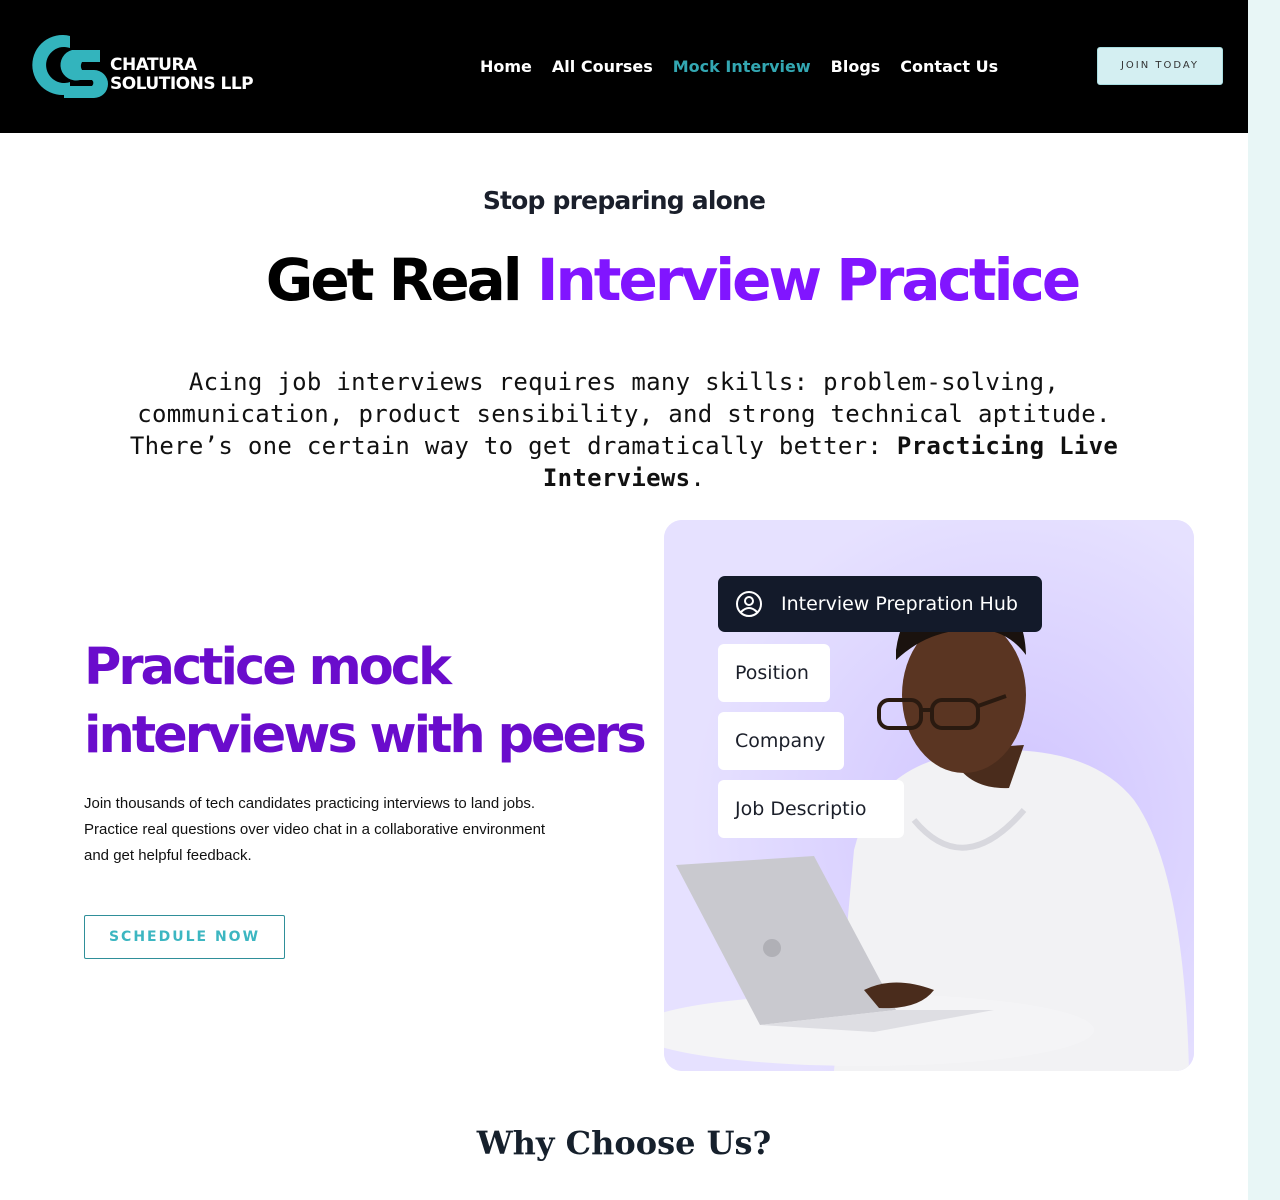 The image size is (1280, 1200). I want to click on brand-logo: CHATURA SOLUTIONS LLP, so click(145, 65).